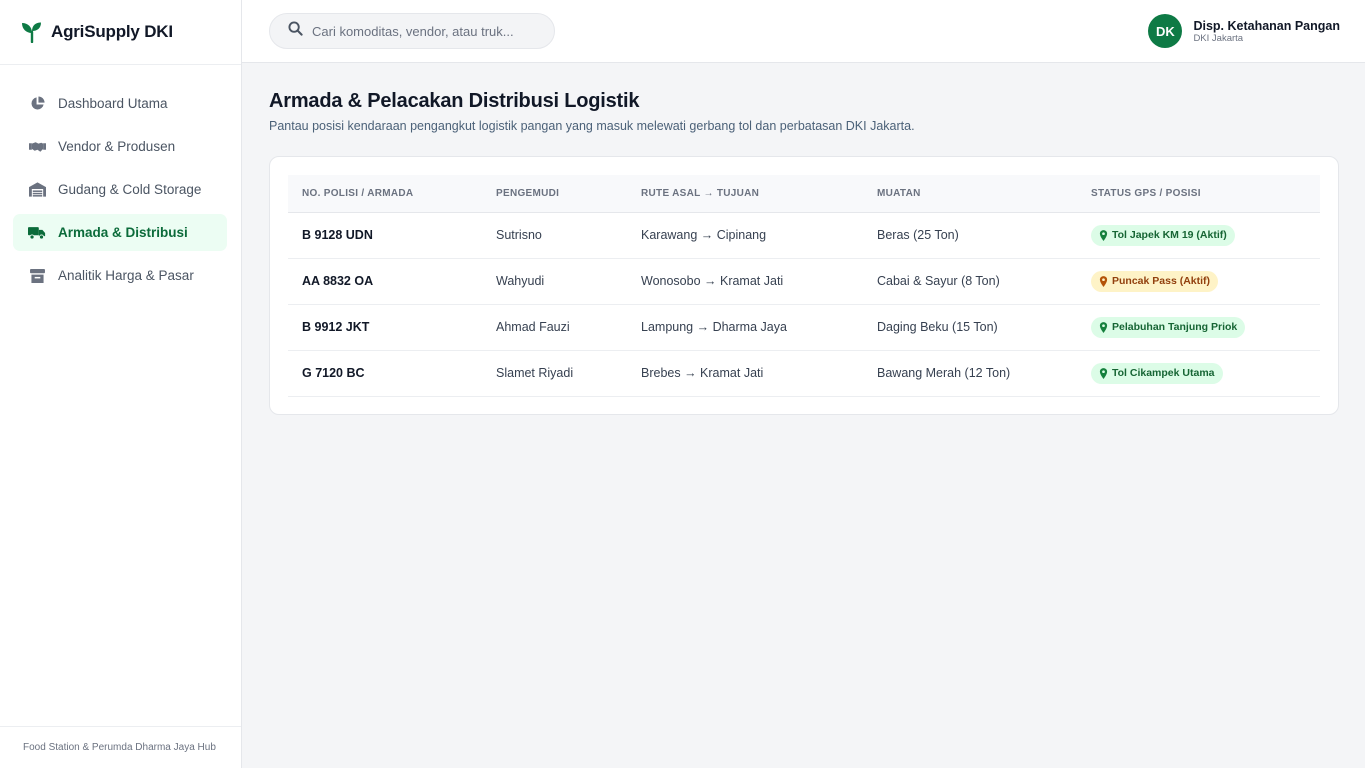  Describe the element at coordinates (385, 281) in the screenshot. I see `plate-cell: AA 8832 OA` at that location.